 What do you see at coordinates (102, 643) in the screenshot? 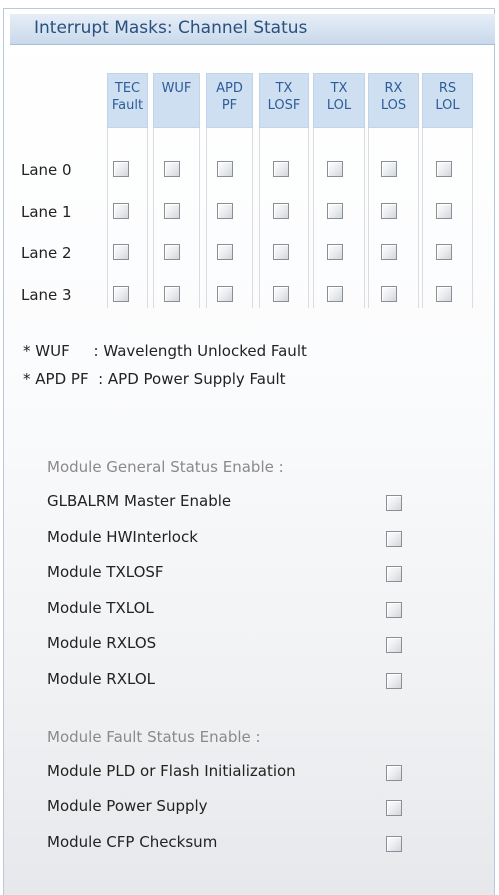
I see `module-rxlos-label: Module RXLOS` at bounding box center [102, 643].